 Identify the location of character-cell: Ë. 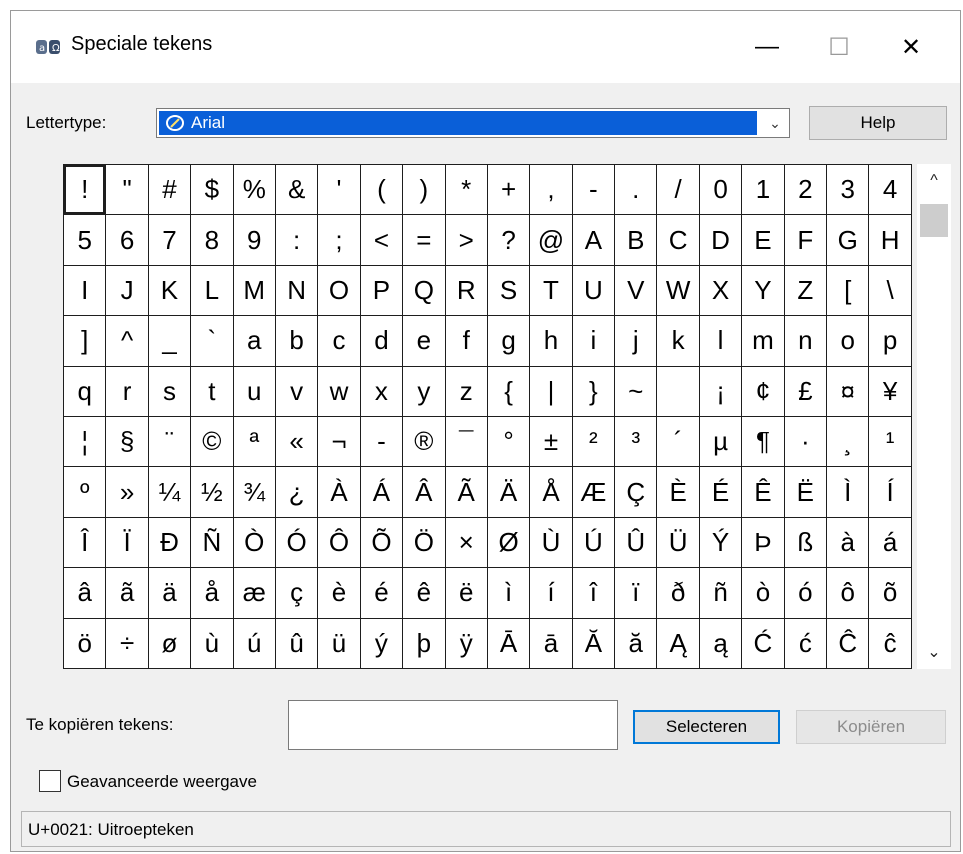
(806, 492).